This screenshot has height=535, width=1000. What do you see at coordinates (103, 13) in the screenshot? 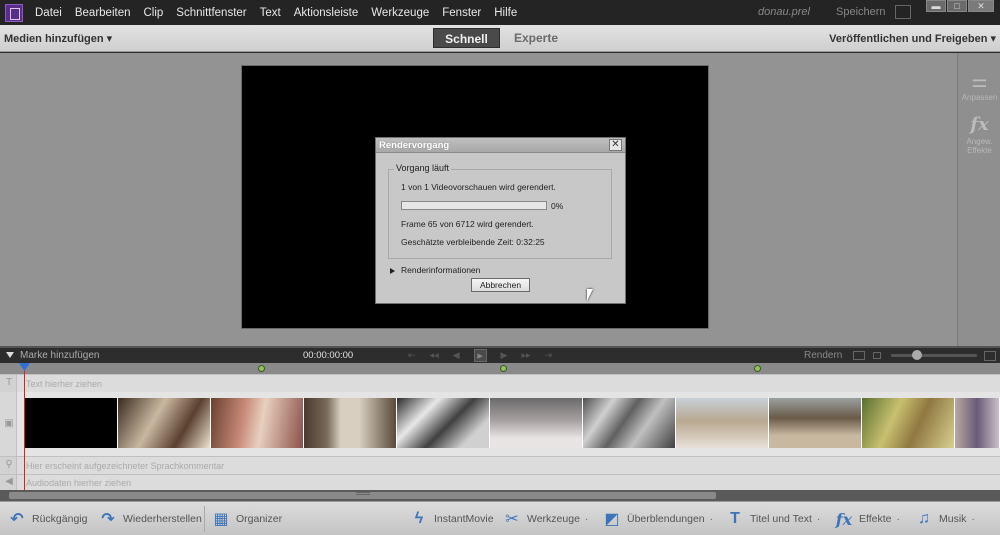
I see `menu-bearbeiten: Bearbeiten` at bounding box center [103, 13].